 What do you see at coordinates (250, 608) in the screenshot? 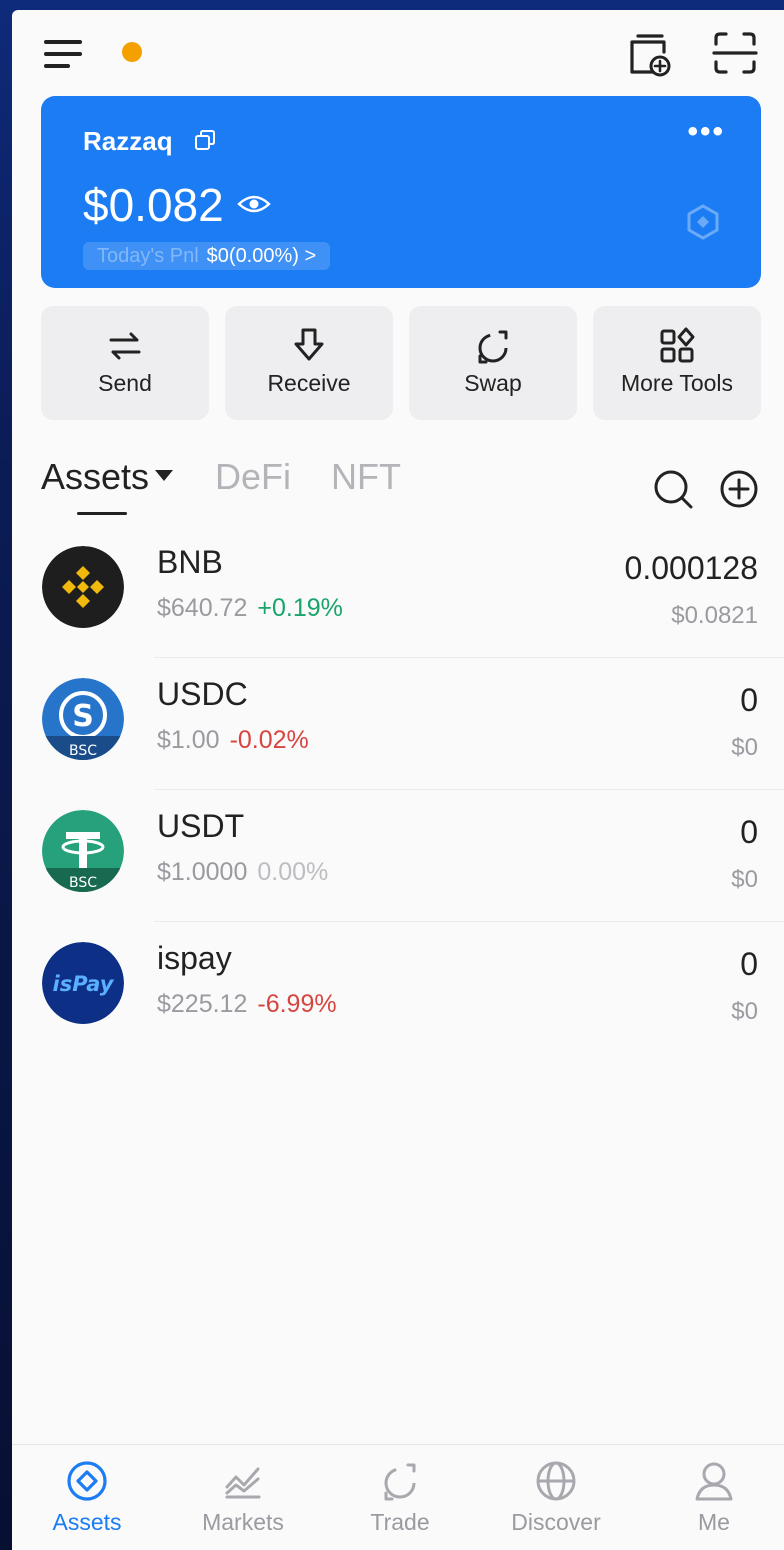
I see `asset-price: $640.72 +0.19%` at bounding box center [250, 608].